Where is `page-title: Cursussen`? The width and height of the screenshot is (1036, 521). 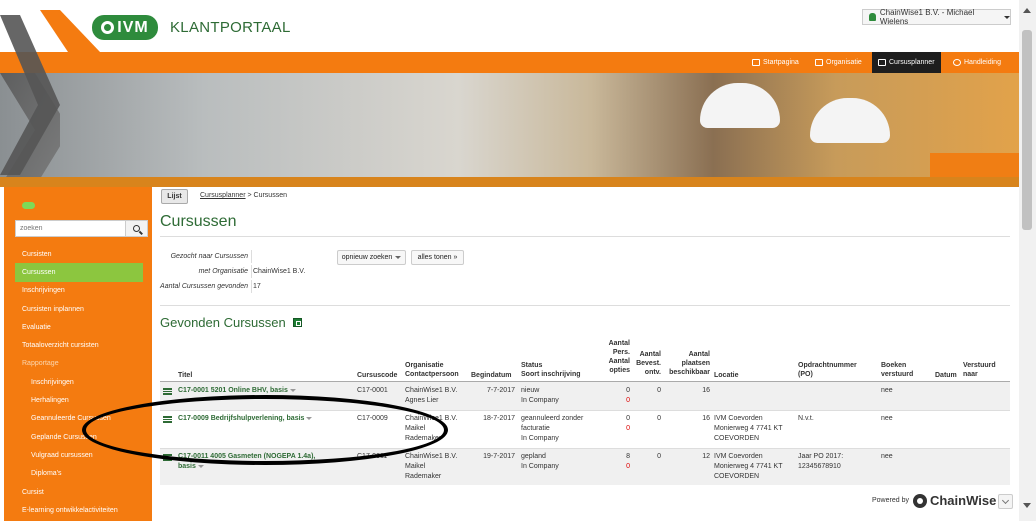
page-title: Cursussen is located at coordinates (198, 221).